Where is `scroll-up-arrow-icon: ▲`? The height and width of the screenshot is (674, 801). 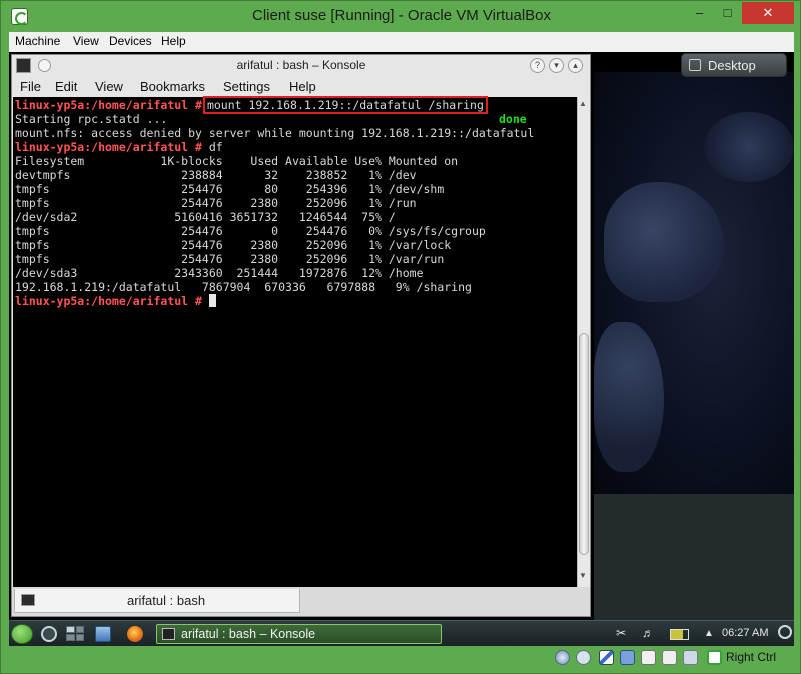
scroll-up-arrow-icon: ▲ is located at coordinates (583, 103).